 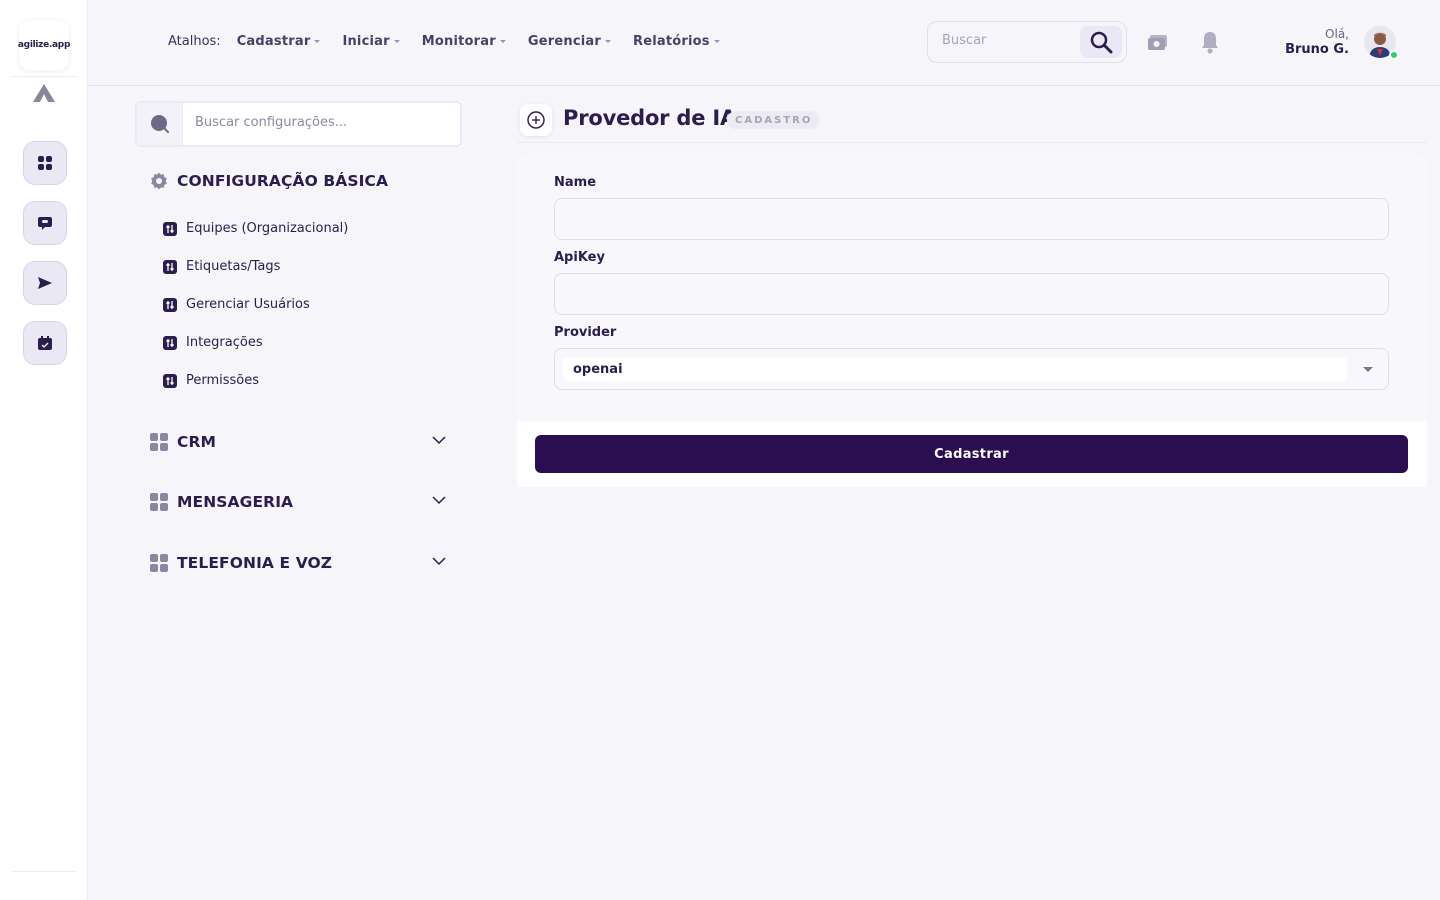 I want to click on section-title: MENSAGERIA, so click(x=235, y=502).